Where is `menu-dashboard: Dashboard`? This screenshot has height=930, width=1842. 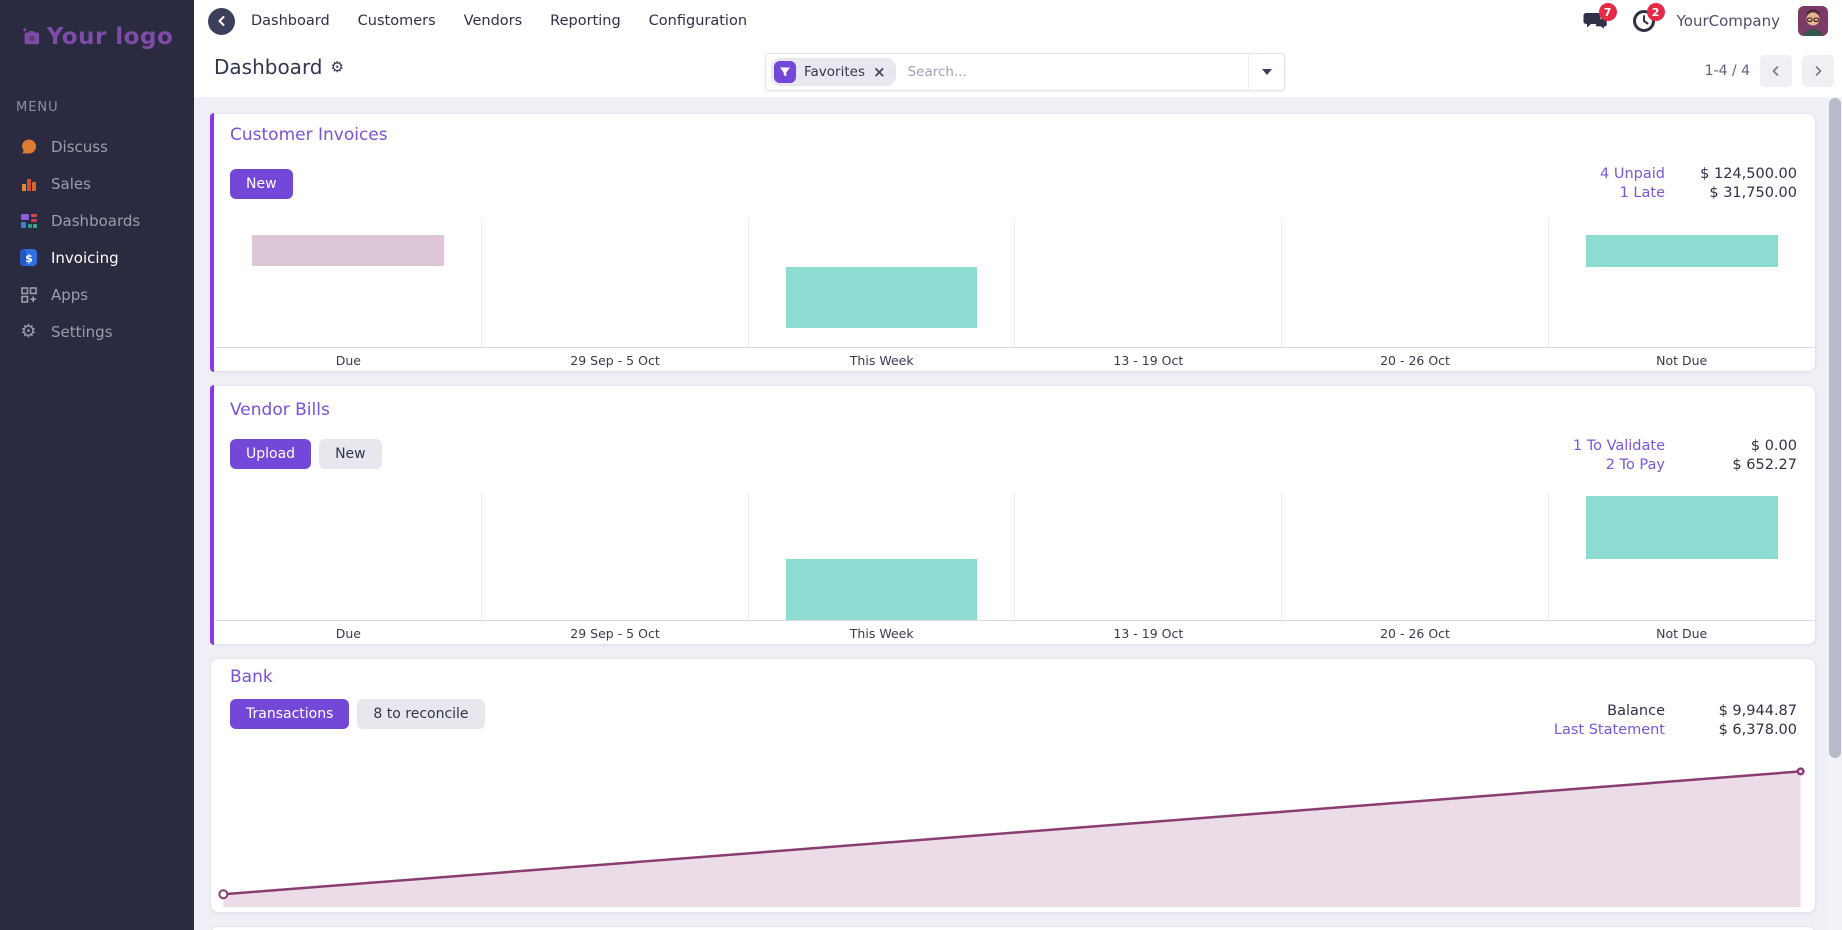
menu-dashboard: Dashboard is located at coordinates (290, 21).